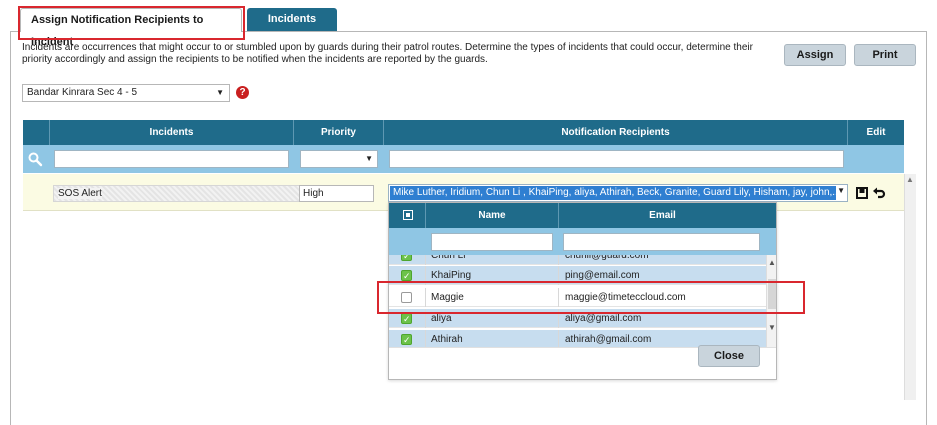  What do you see at coordinates (879, 193) in the screenshot?
I see `undo-icon` at bounding box center [879, 193].